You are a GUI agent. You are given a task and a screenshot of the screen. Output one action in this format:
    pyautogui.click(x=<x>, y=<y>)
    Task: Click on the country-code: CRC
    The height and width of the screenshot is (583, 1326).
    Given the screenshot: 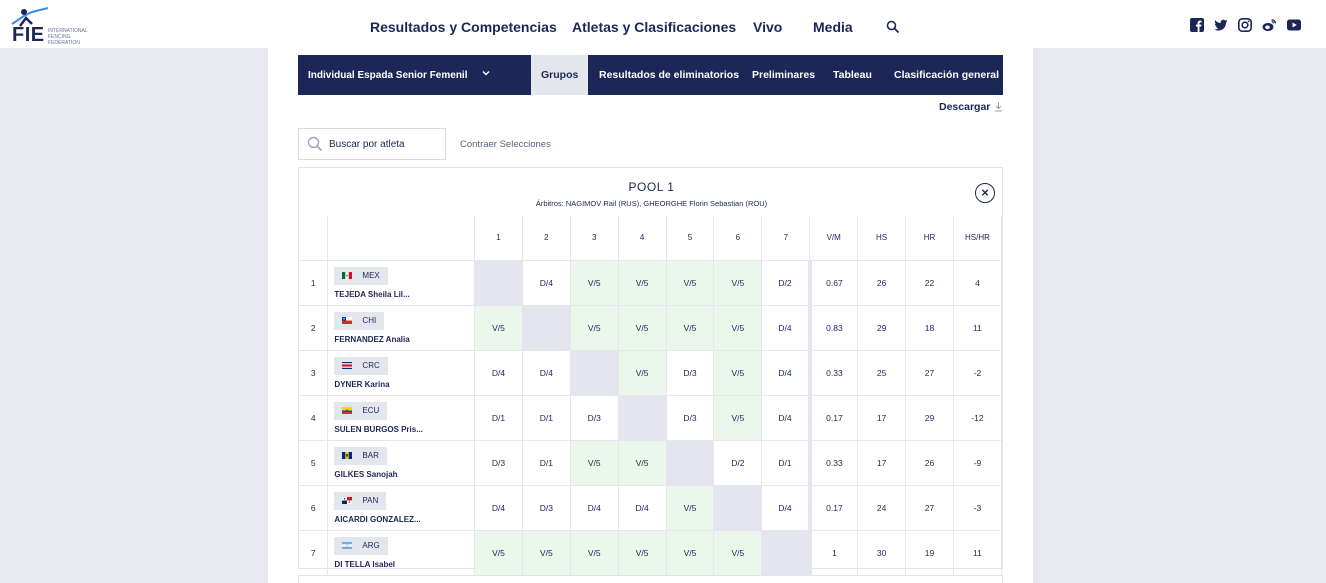 What is the action you would take?
    pyautogui.click(x=371, y=365)
    